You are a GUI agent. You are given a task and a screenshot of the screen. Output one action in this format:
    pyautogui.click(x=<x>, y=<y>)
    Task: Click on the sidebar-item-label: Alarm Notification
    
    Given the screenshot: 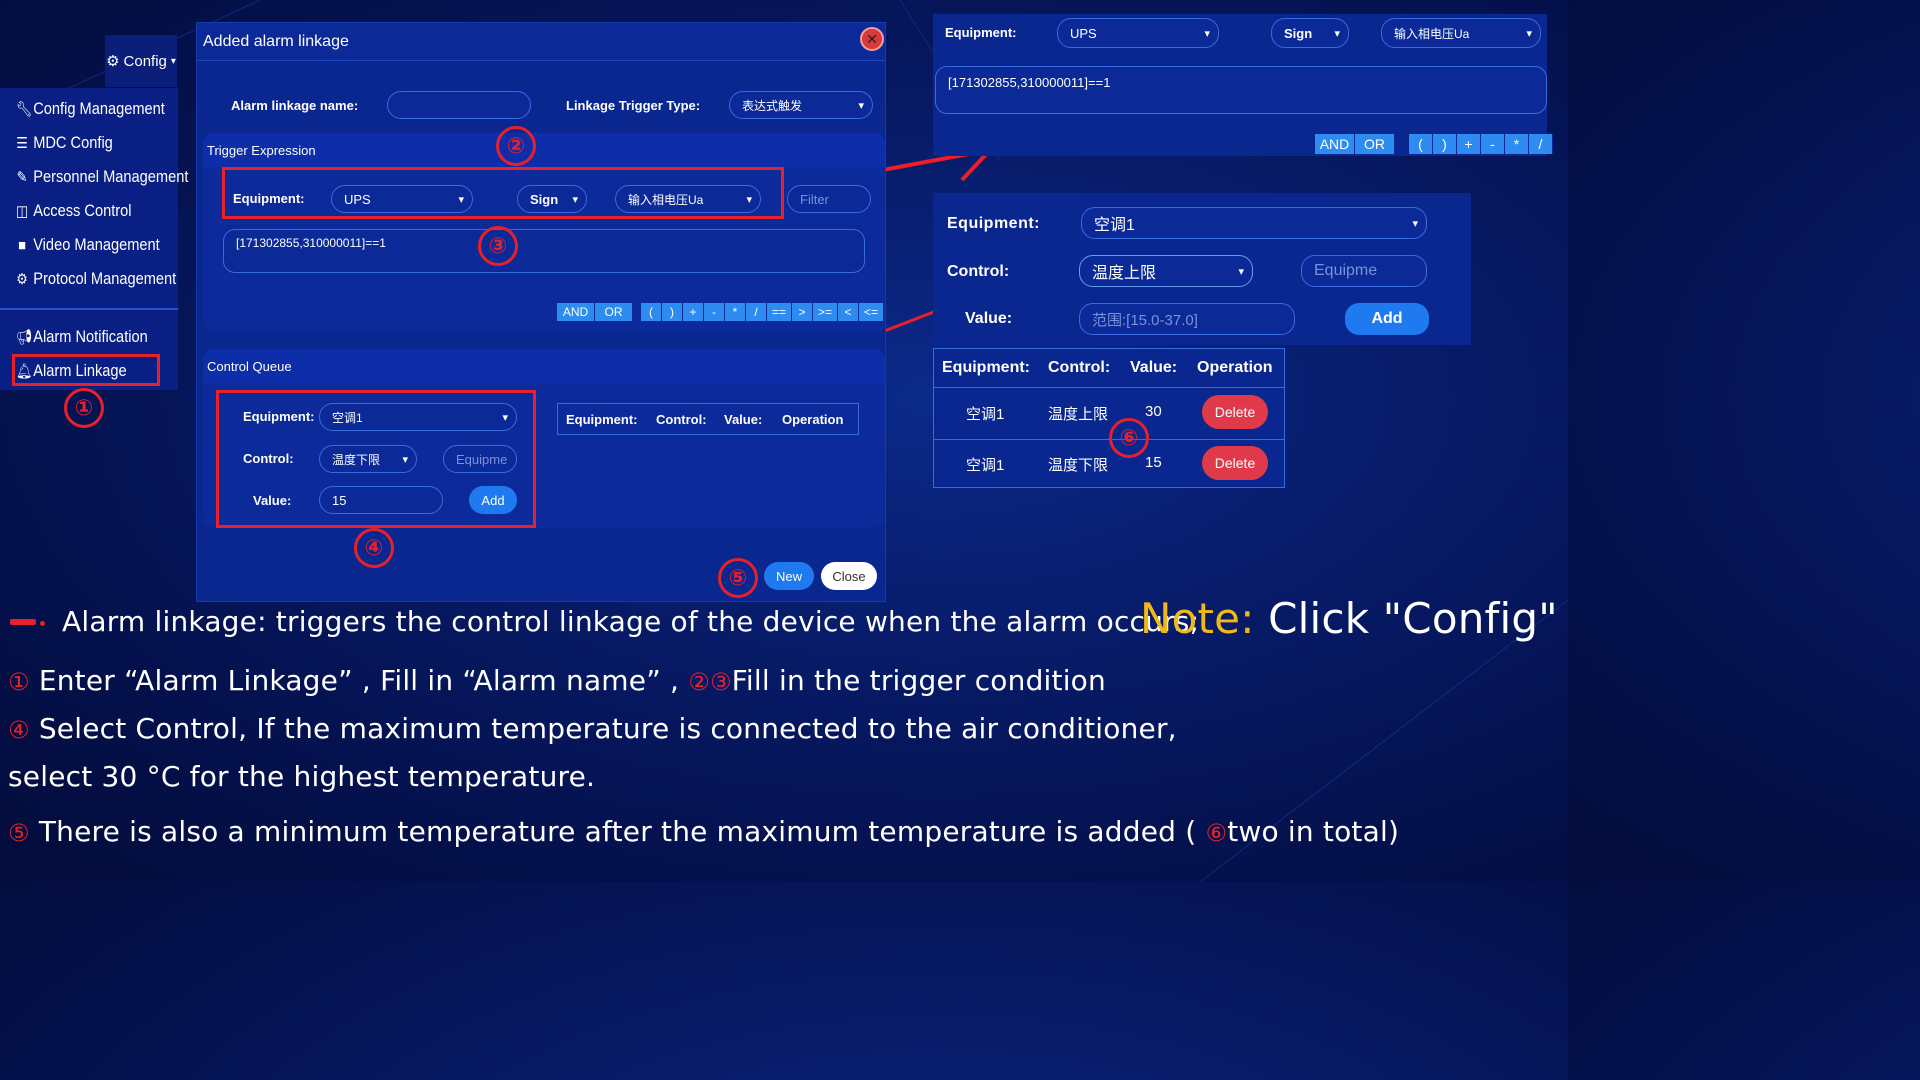 What is the action you would take?
    pyautogui.click(x=90, y=336)
    